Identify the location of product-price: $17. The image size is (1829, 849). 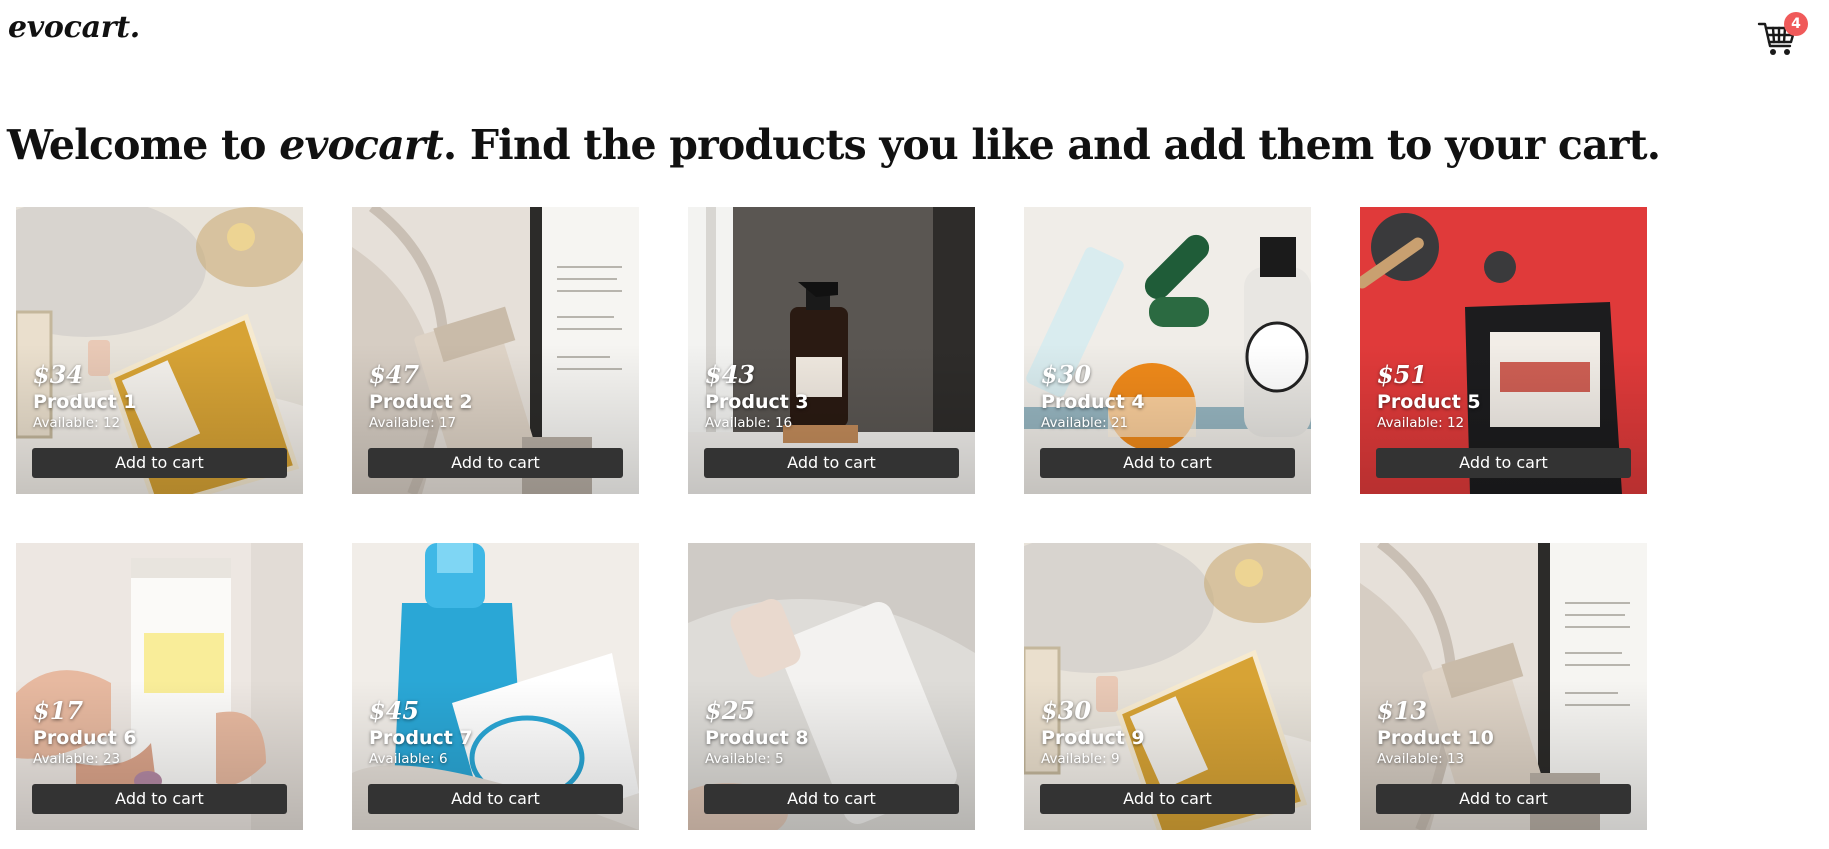
(58, 710).